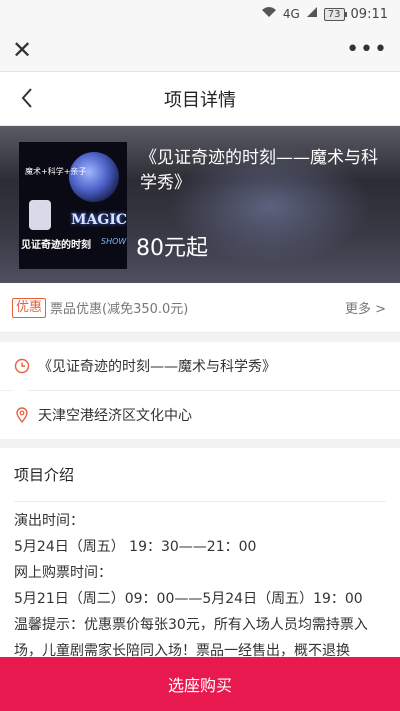 Image resolution: width=400 pixels, height=711 pixels. I want to click on poster-show-text: SHOW, so click(114, 241).